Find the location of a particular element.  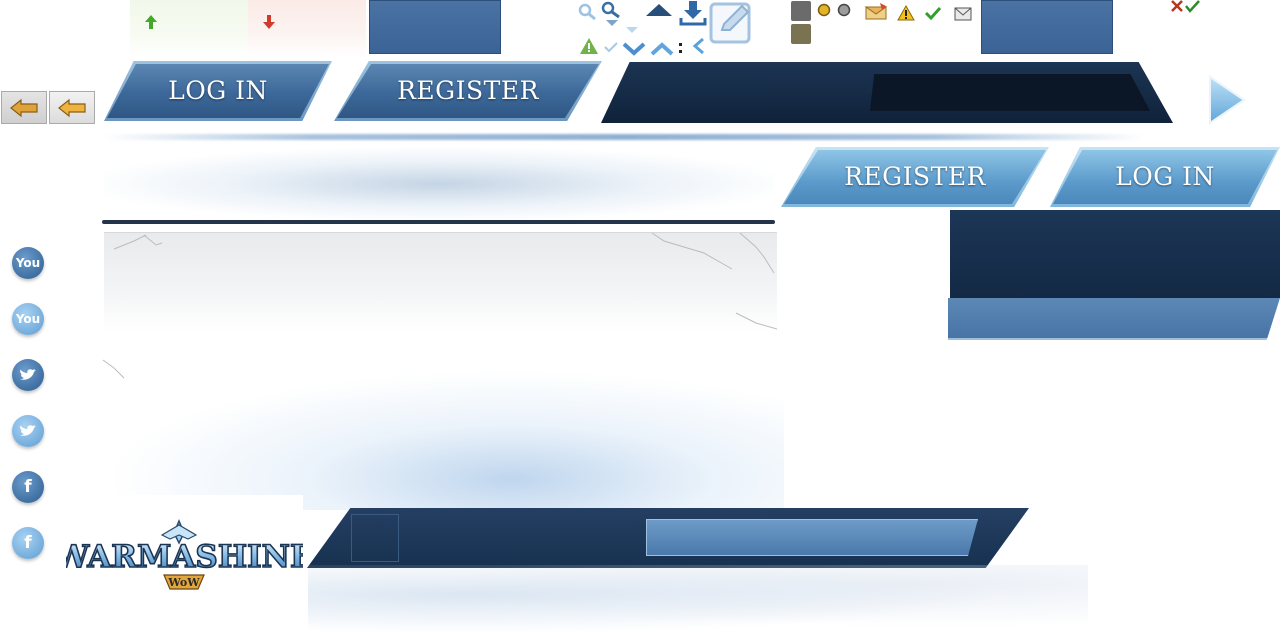

logo: WARMASHINE WoW is located at coordinates (183, 547).